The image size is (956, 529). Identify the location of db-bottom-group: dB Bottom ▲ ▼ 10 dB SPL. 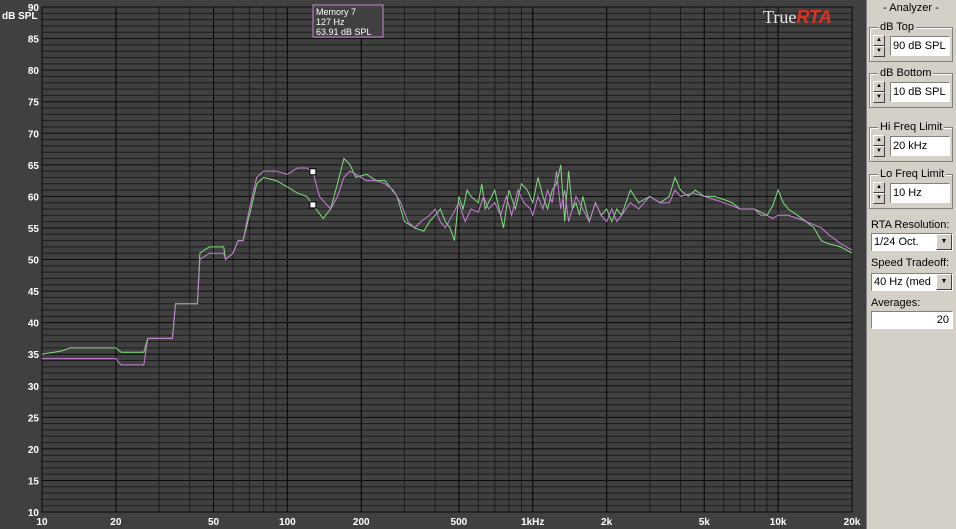
(911, 87).